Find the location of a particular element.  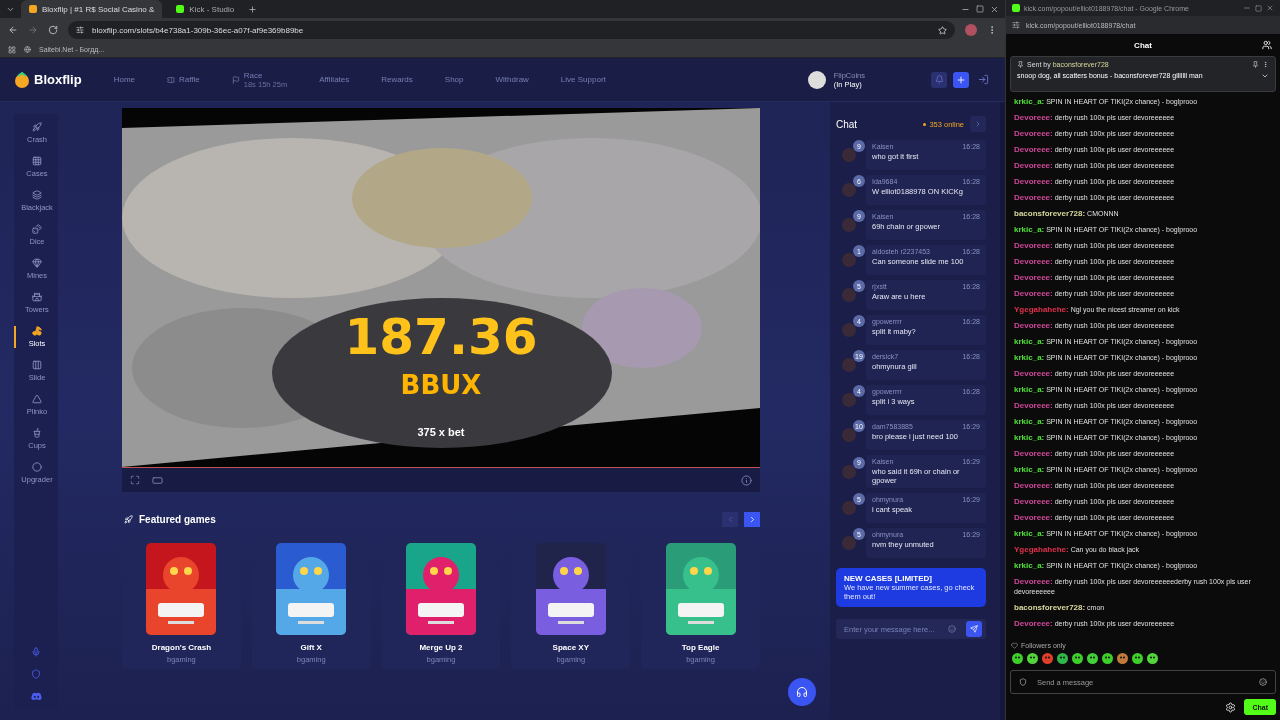

game-name: Space XY is located at coordinates (570, 647).